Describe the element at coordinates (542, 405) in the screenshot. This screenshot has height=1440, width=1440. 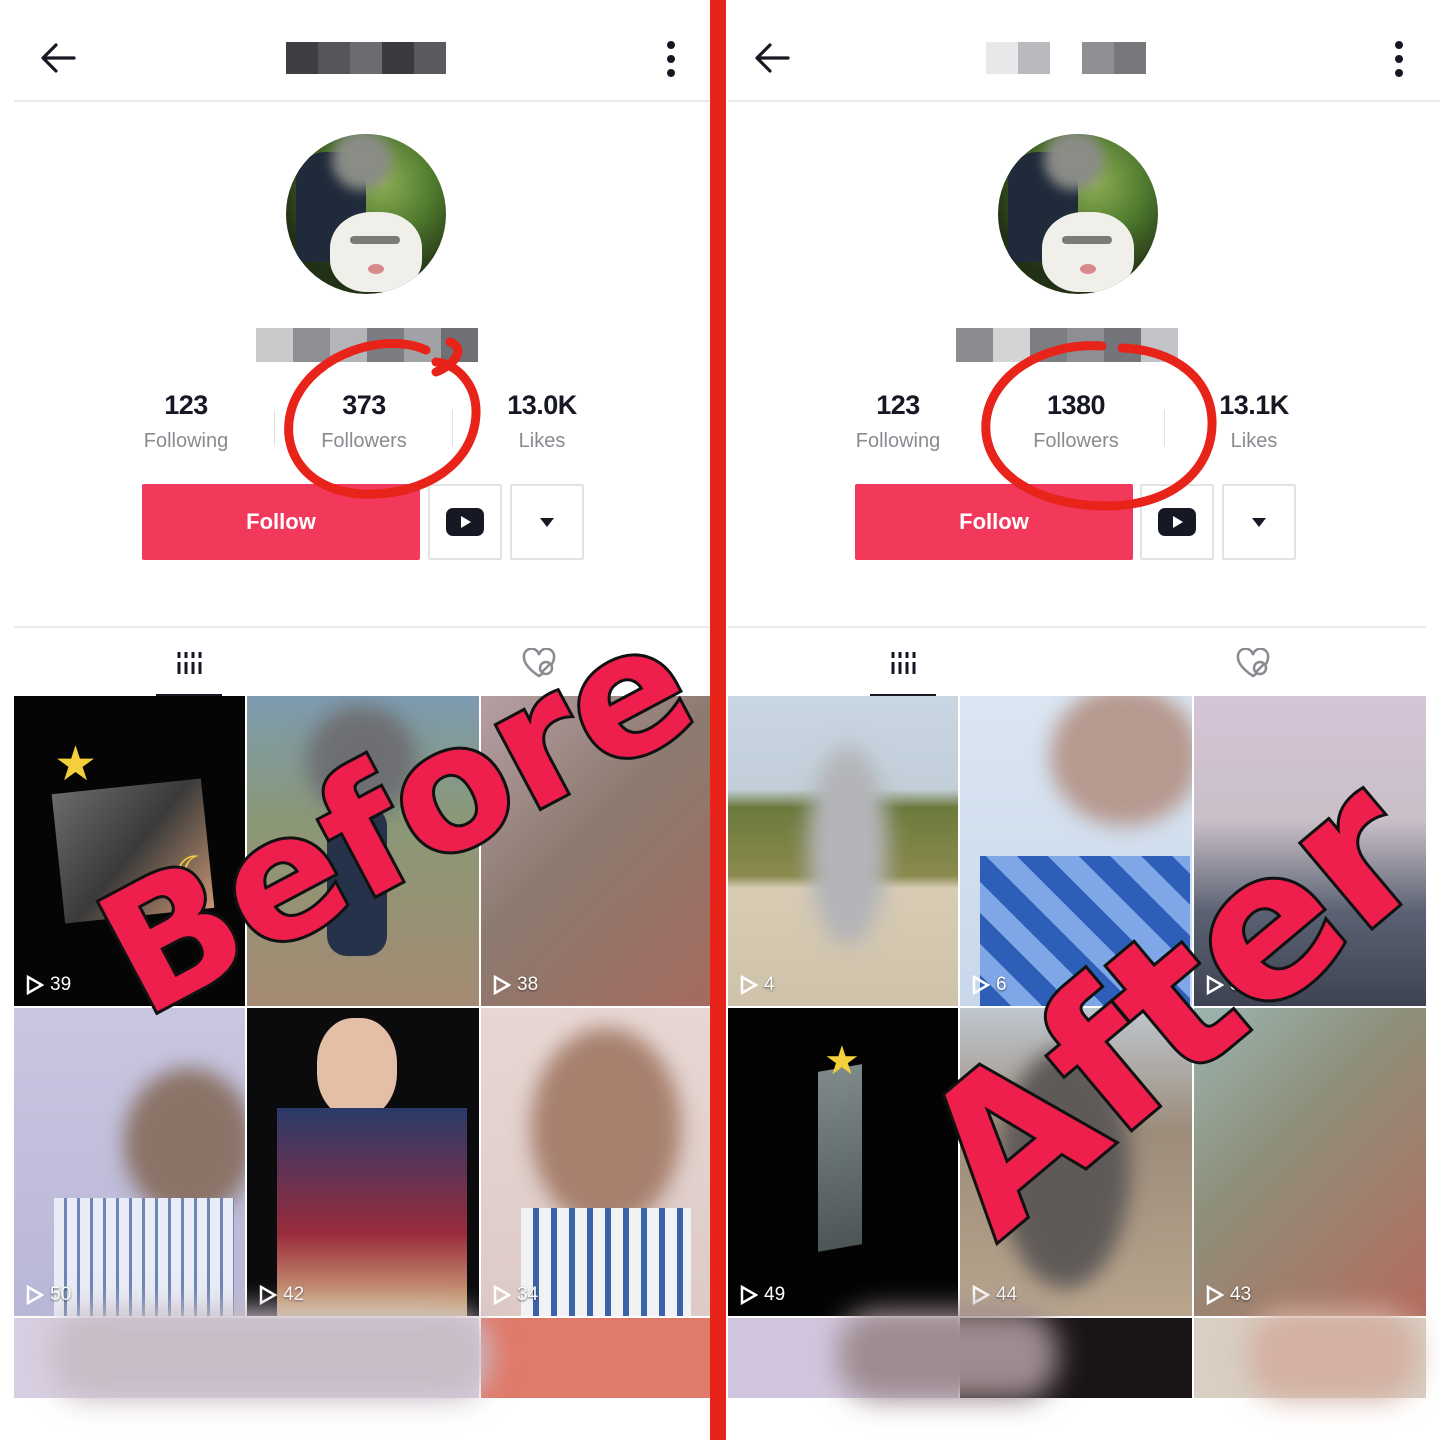
I see `likes-count: 13.0K` at that location.